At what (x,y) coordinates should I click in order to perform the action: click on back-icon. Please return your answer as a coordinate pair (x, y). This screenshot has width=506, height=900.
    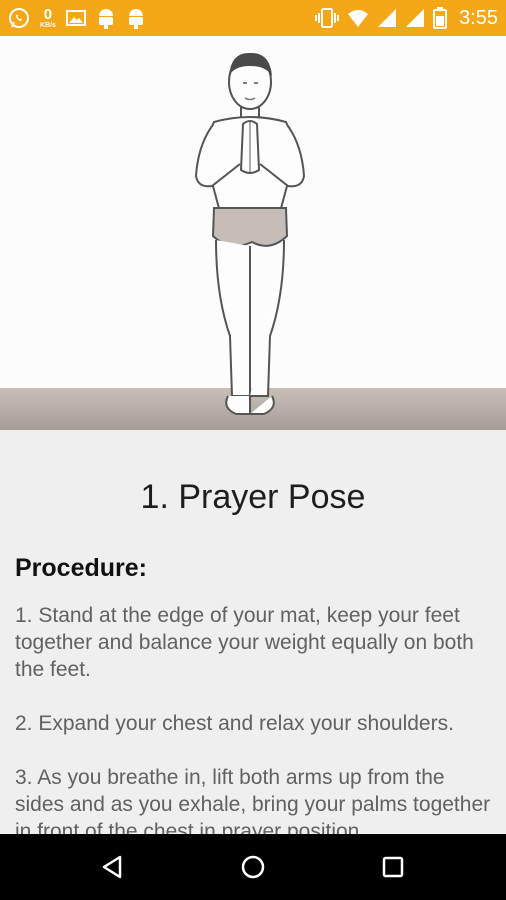
    Looking at the image, I should click on (112, 867).